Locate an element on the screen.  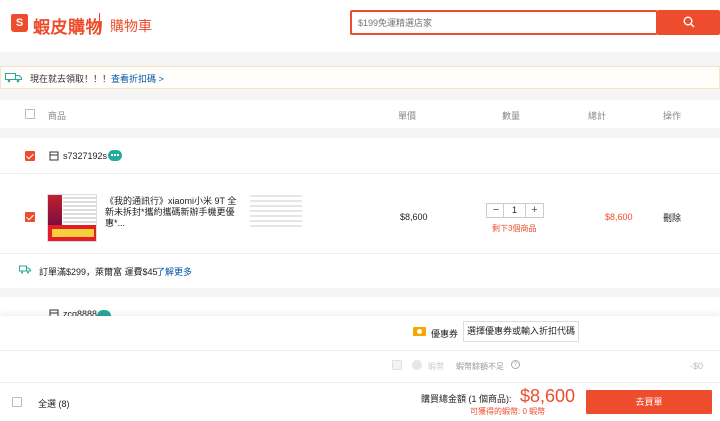
item-select-checkbox is located at coordinates (30, 217).